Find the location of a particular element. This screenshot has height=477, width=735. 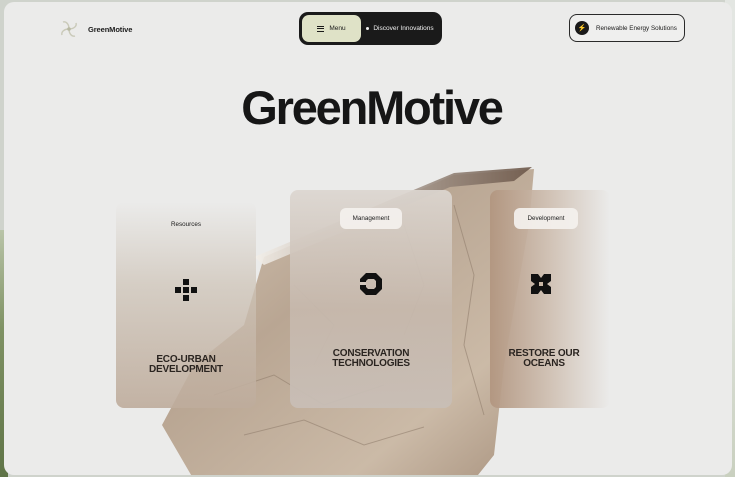

menu-button: Menu is located at coordinates (331, 28).